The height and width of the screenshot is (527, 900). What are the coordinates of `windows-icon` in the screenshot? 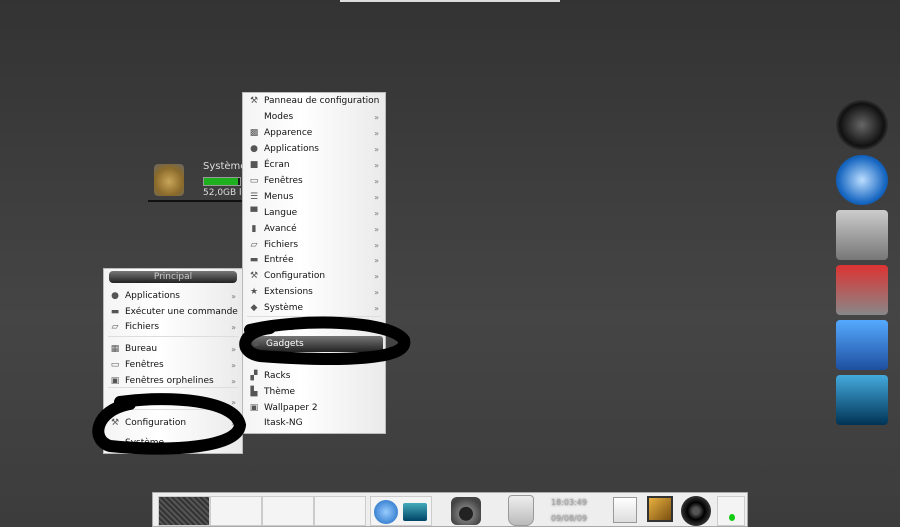 It's located at (625, 510).